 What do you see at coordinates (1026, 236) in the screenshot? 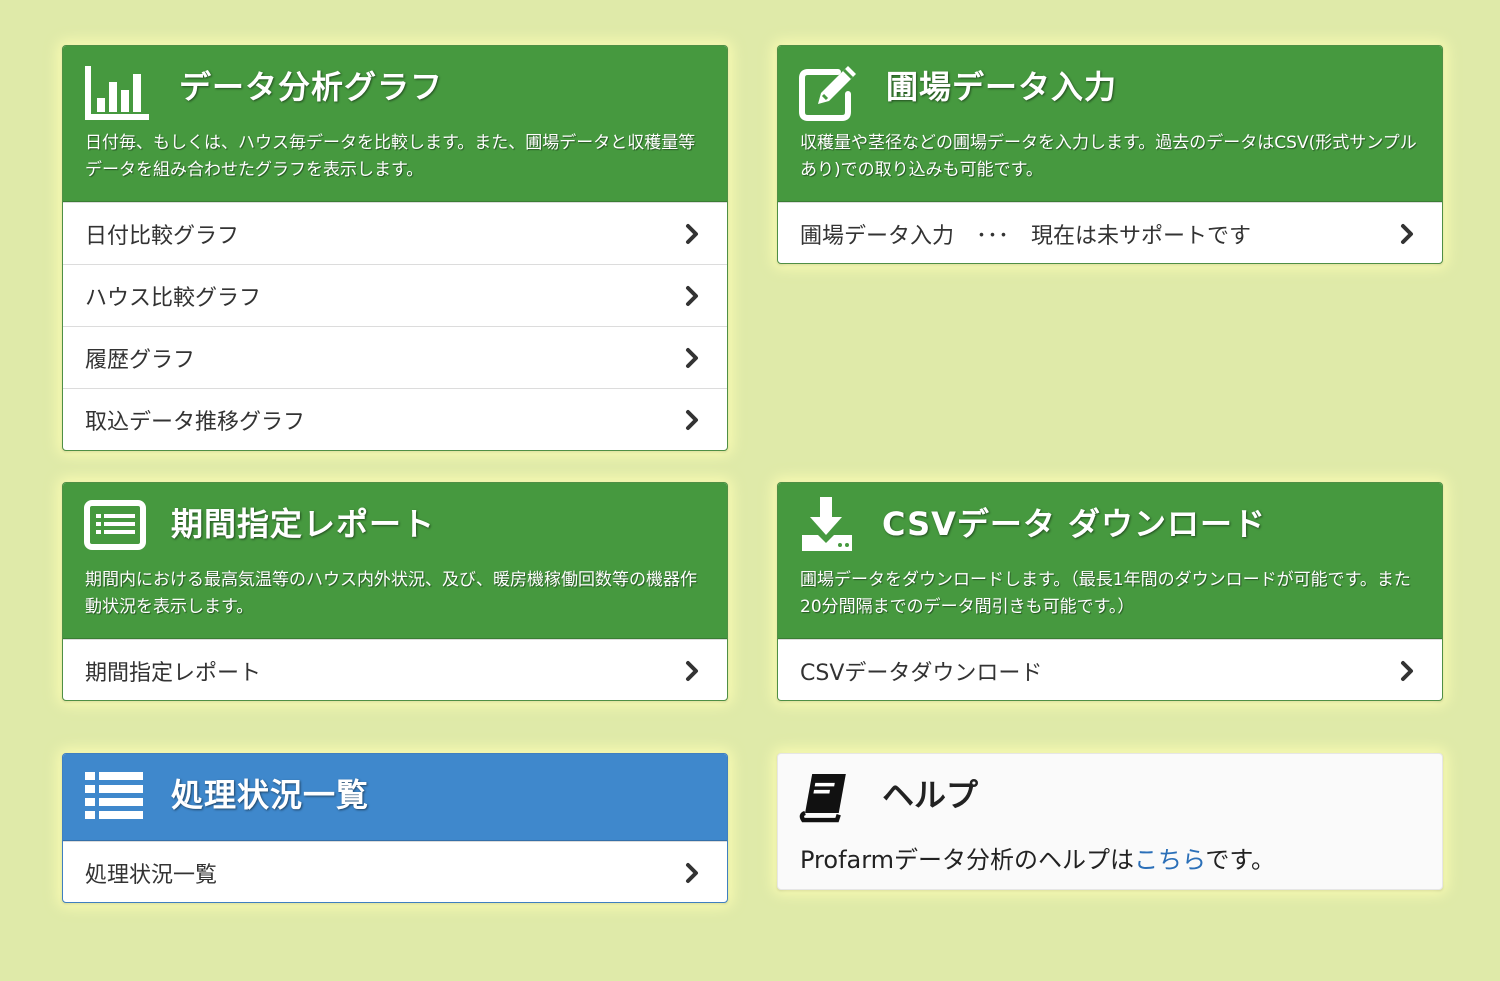
I see `menu-item-label: 圃場データ入力 ･･･ 現在は未サポートです` at bounding box center [1026, 236].